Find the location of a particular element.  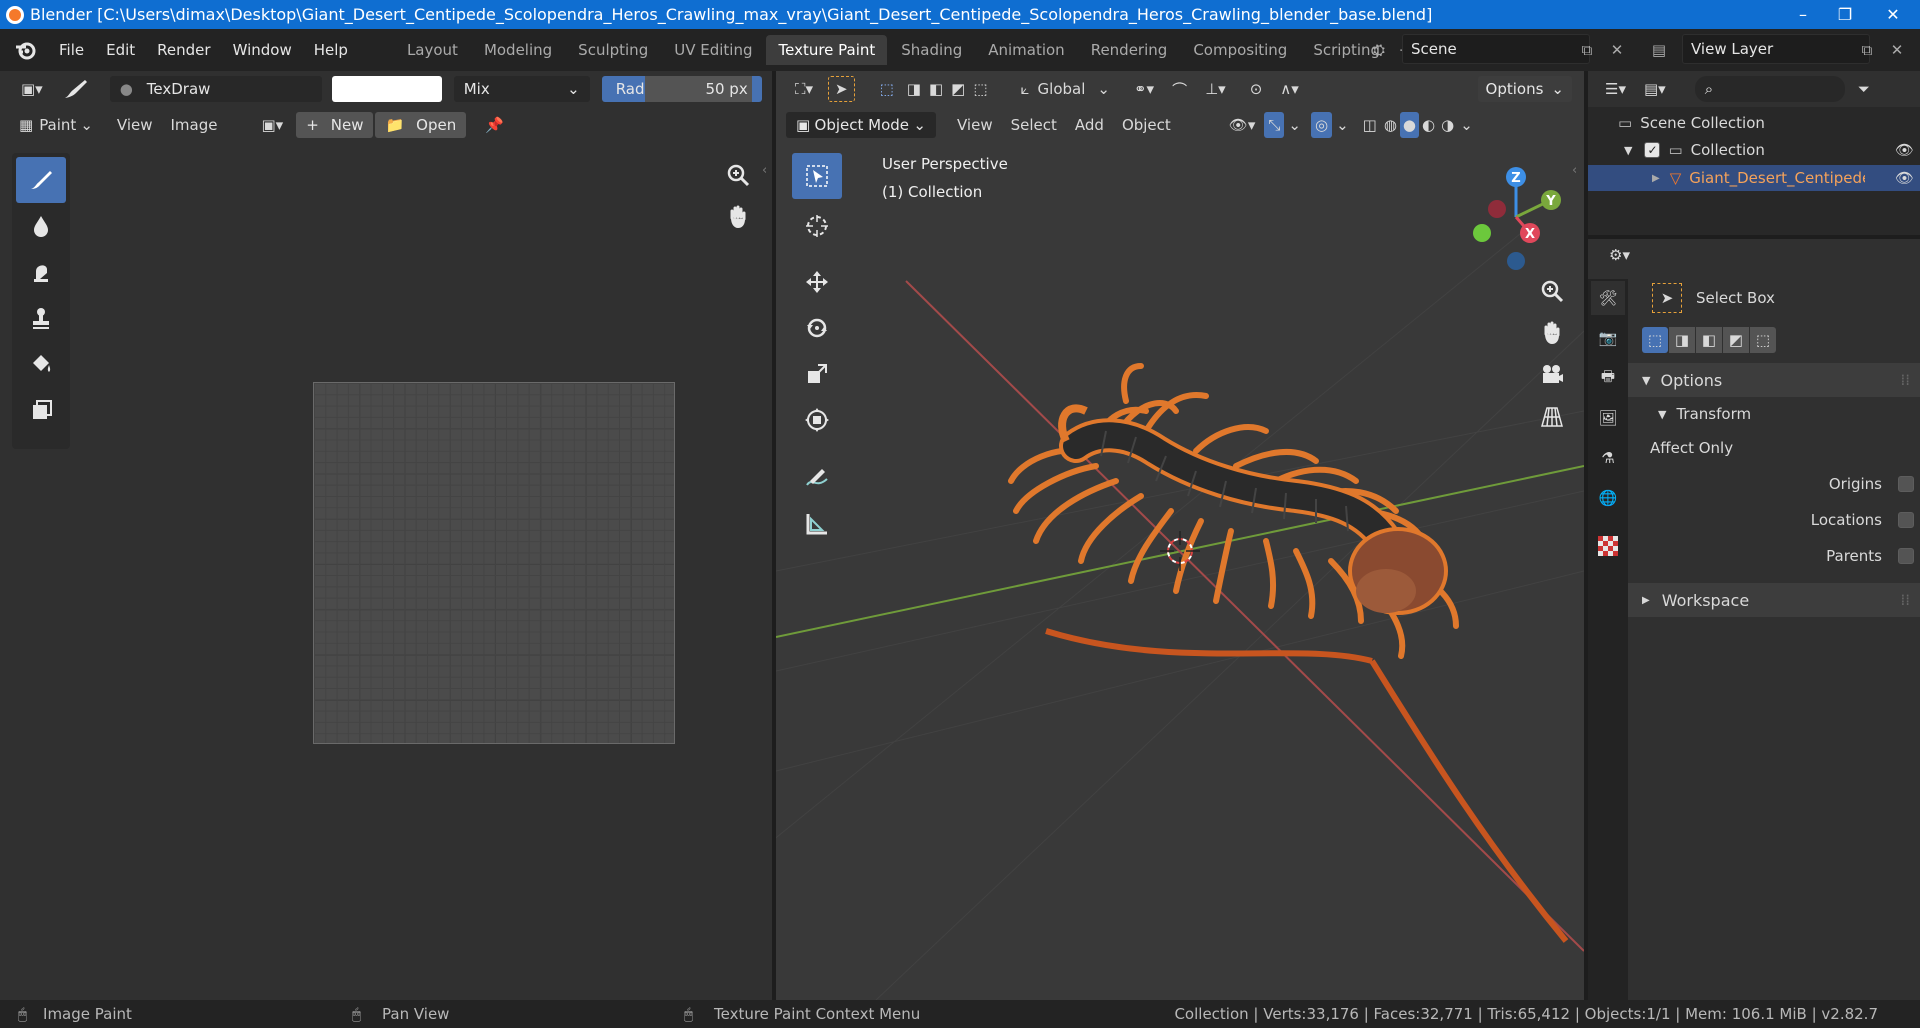

pan-hand-icon is located at coordinates (738, 217).